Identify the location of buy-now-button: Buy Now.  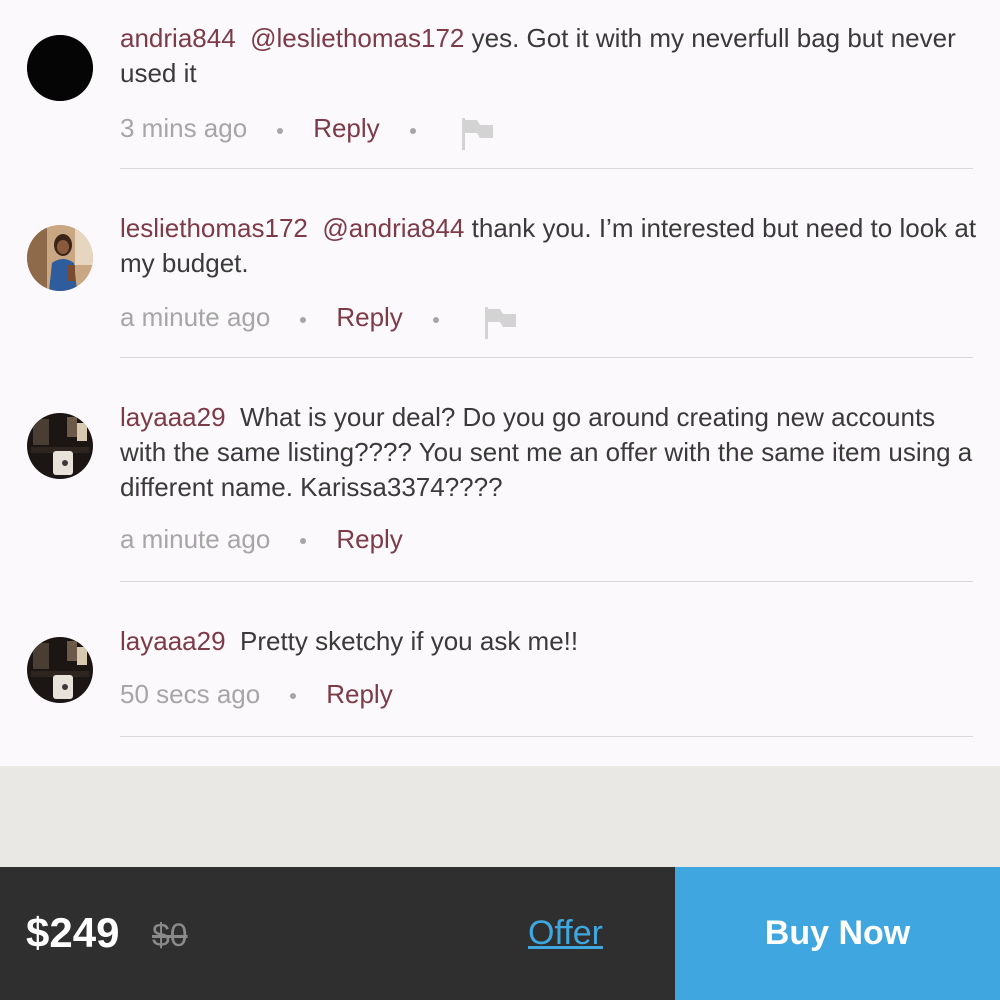
(837, 933).